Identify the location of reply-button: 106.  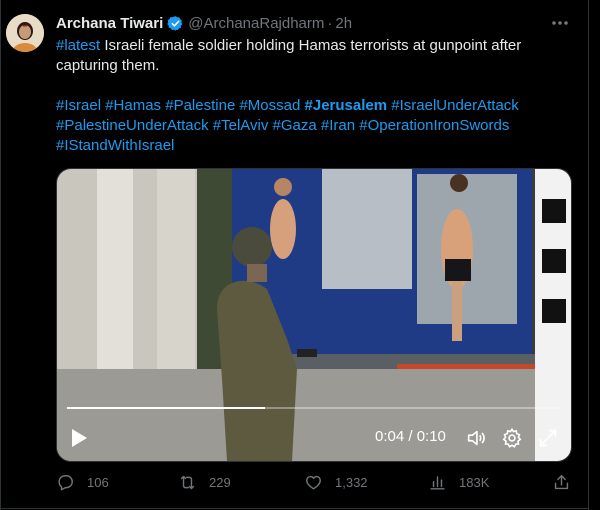
(82, 482).